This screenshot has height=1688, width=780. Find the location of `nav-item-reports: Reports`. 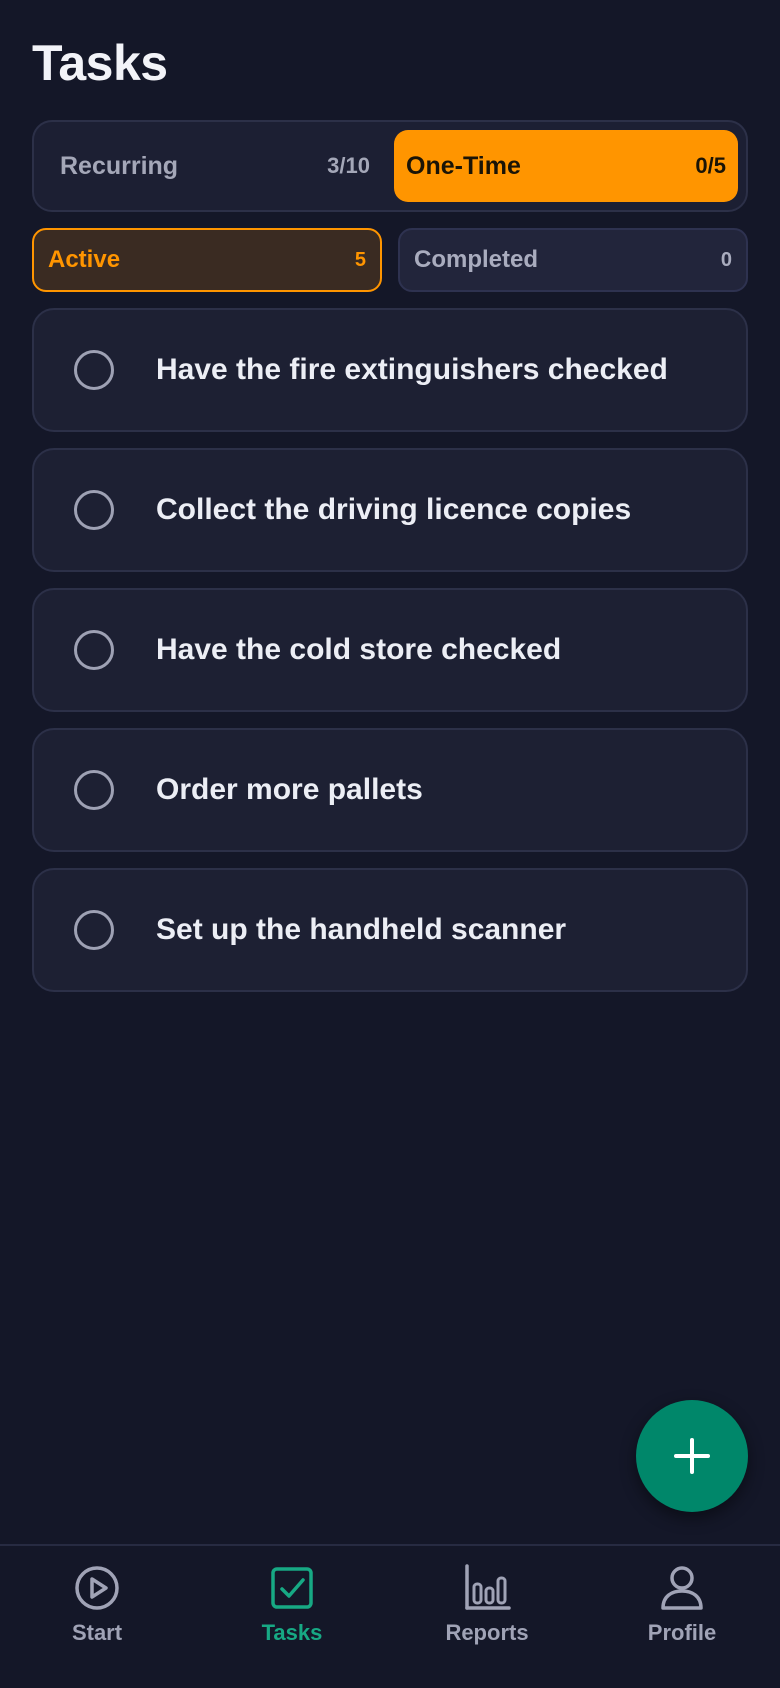

nav-item-reports: Reports is located at coordinates (487, 1612).